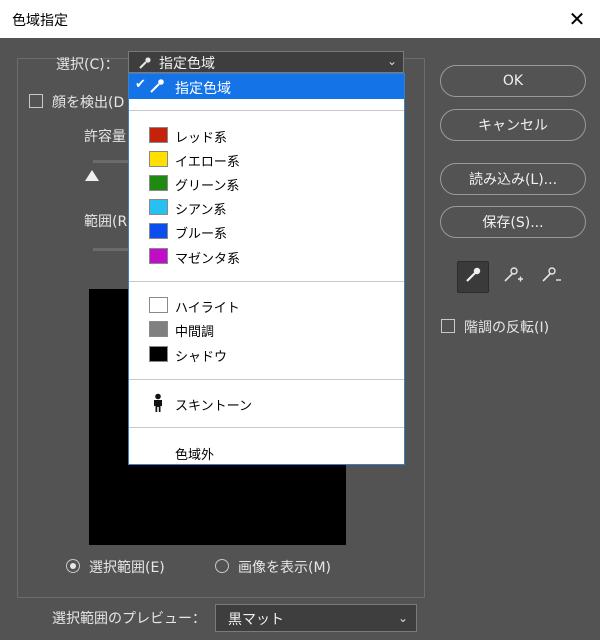 Image resolution: width=600 pixels, height=640 pixels. Describe the element at coordinates (207, 308) in the screenshot. I see `menu-item-label: ハイライト` at that location.